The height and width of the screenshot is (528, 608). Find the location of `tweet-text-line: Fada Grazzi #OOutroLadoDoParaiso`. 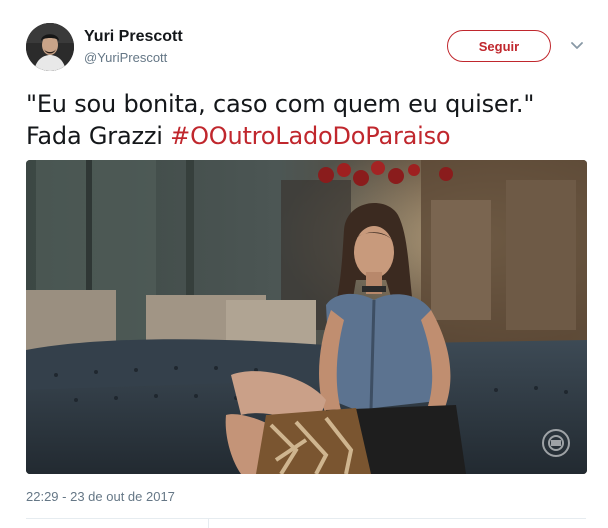

tweet-text-line: Fada Grazzi #OOutroLadoDoParaiso is located at coordinates (306, 136).